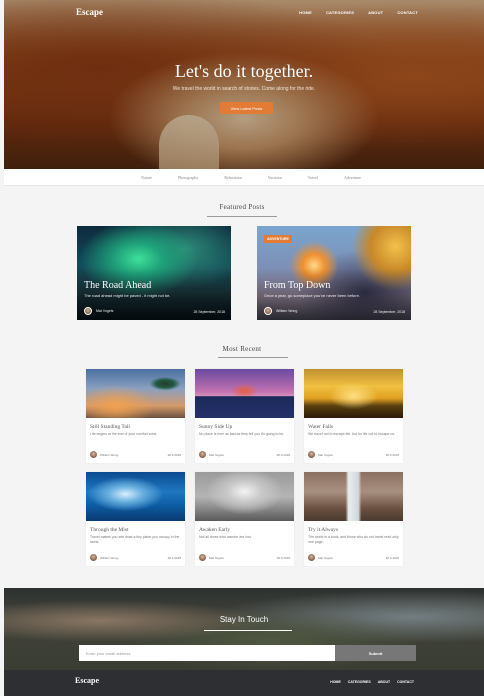 This screenshot has height=696, width=484. I want to click on category-photography: Photography, so click(188, 177).